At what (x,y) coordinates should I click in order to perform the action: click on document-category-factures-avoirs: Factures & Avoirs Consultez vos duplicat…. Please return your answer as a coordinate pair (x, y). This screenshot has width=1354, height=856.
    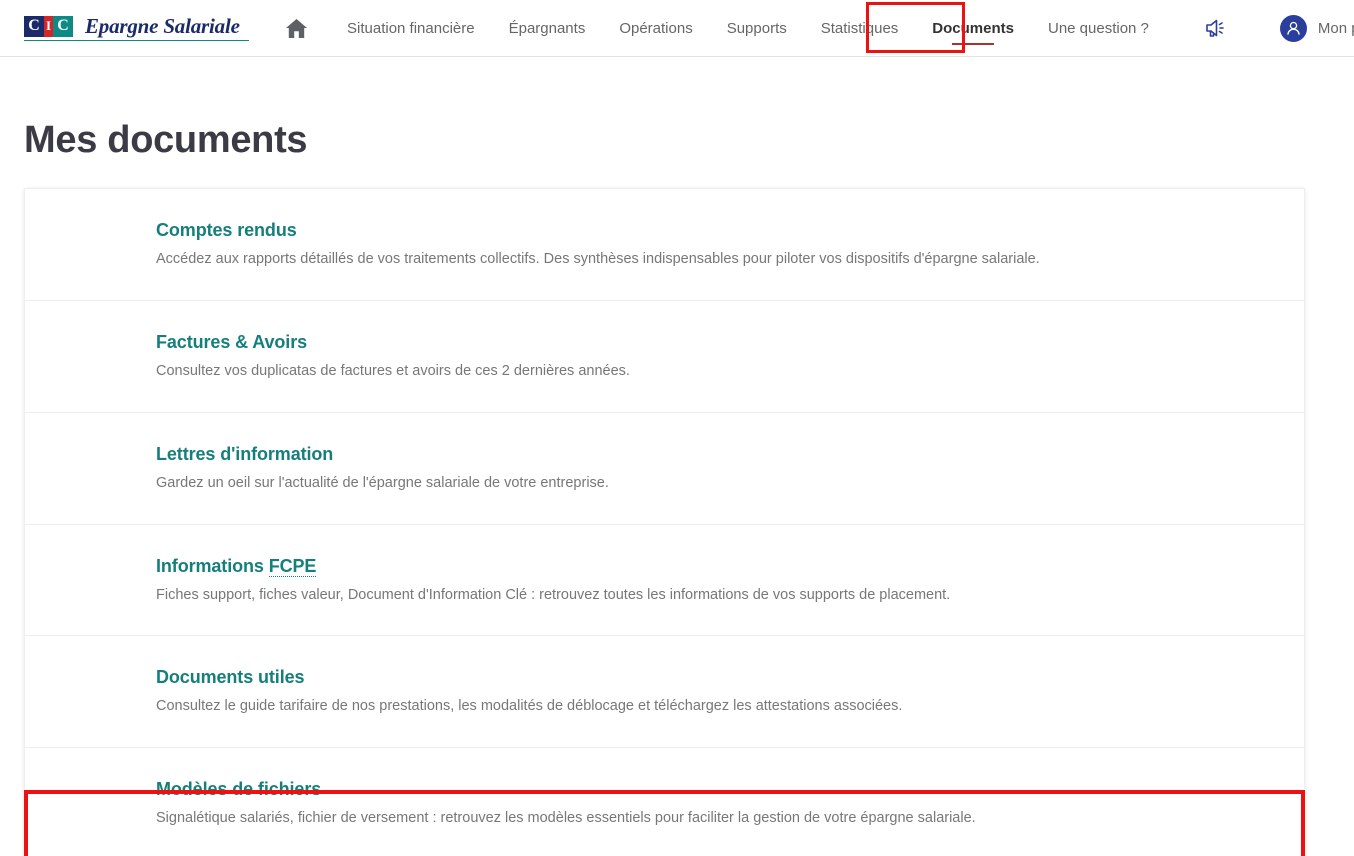
    Looking at the image, I should click on (664, 356).